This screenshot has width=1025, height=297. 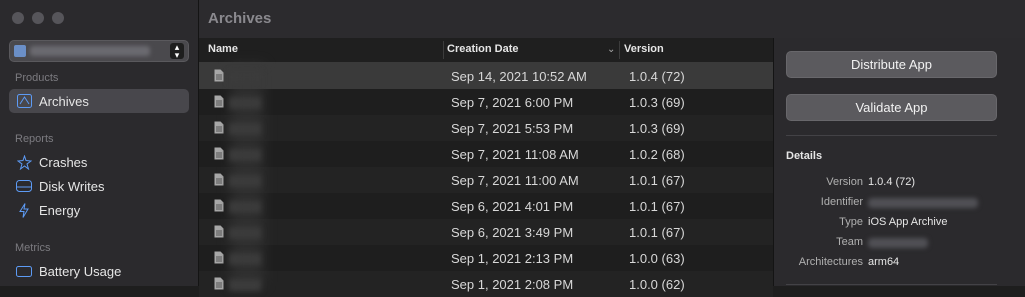 I want to click on detail-label-version: Version, so click(x=844, y=182).